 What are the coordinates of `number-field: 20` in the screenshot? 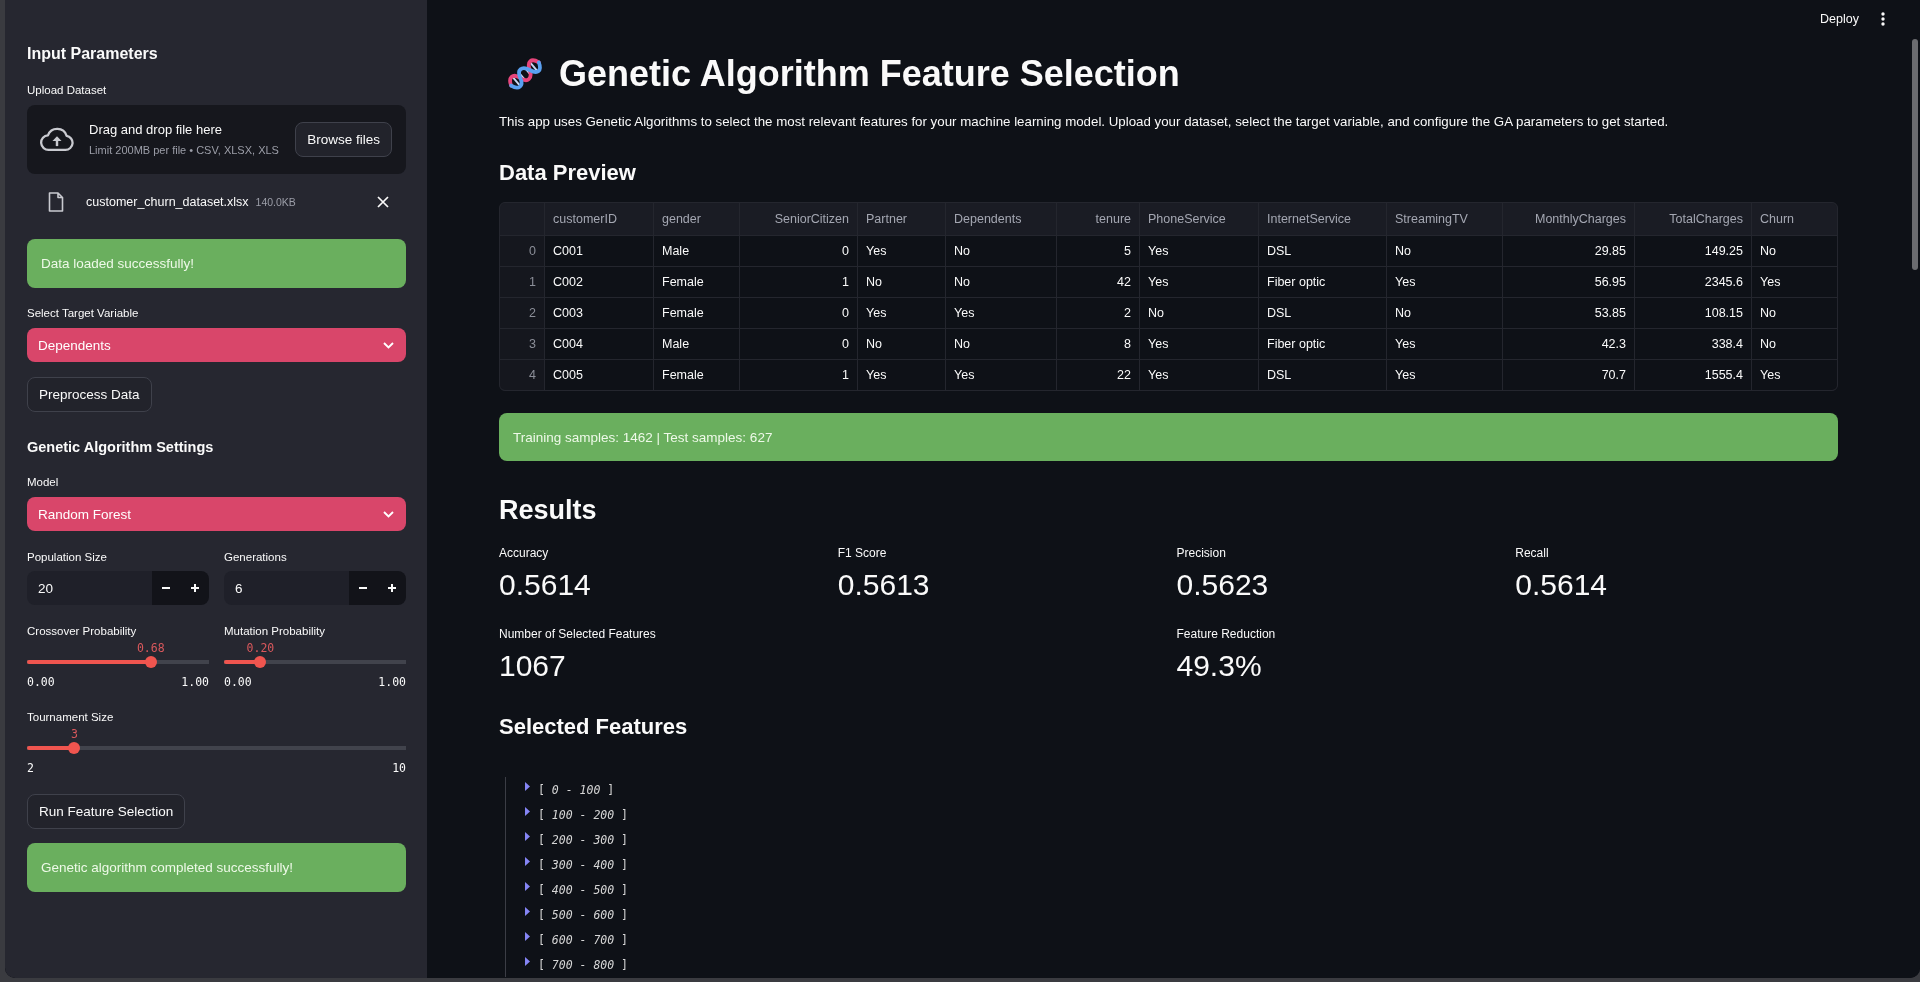 It's located at (89, 588).